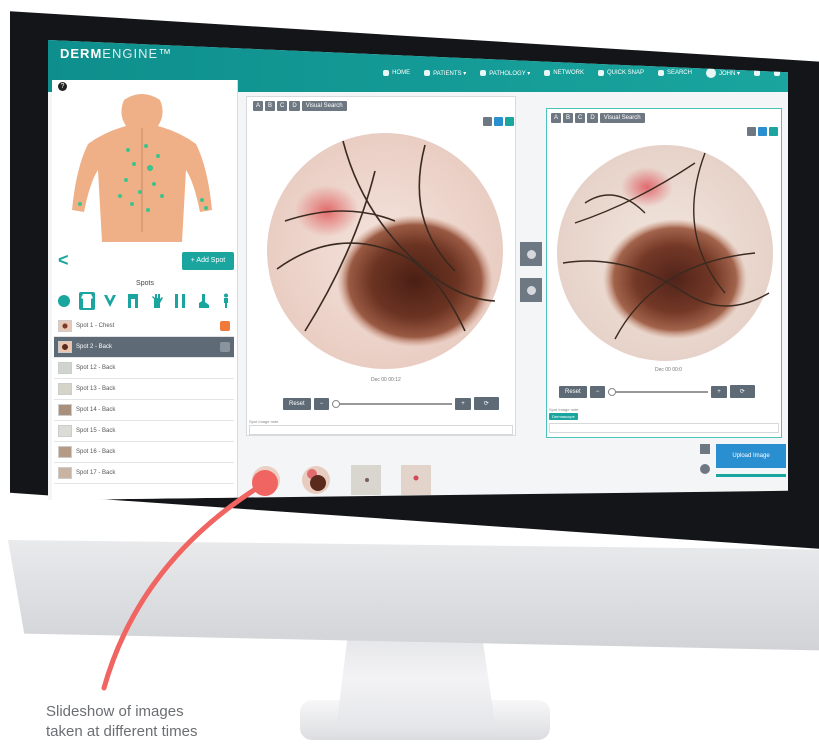  What do you see at coordinates (203, 301) in the screenshot?
I see `foot-filter` at bounding box center [203, 301].